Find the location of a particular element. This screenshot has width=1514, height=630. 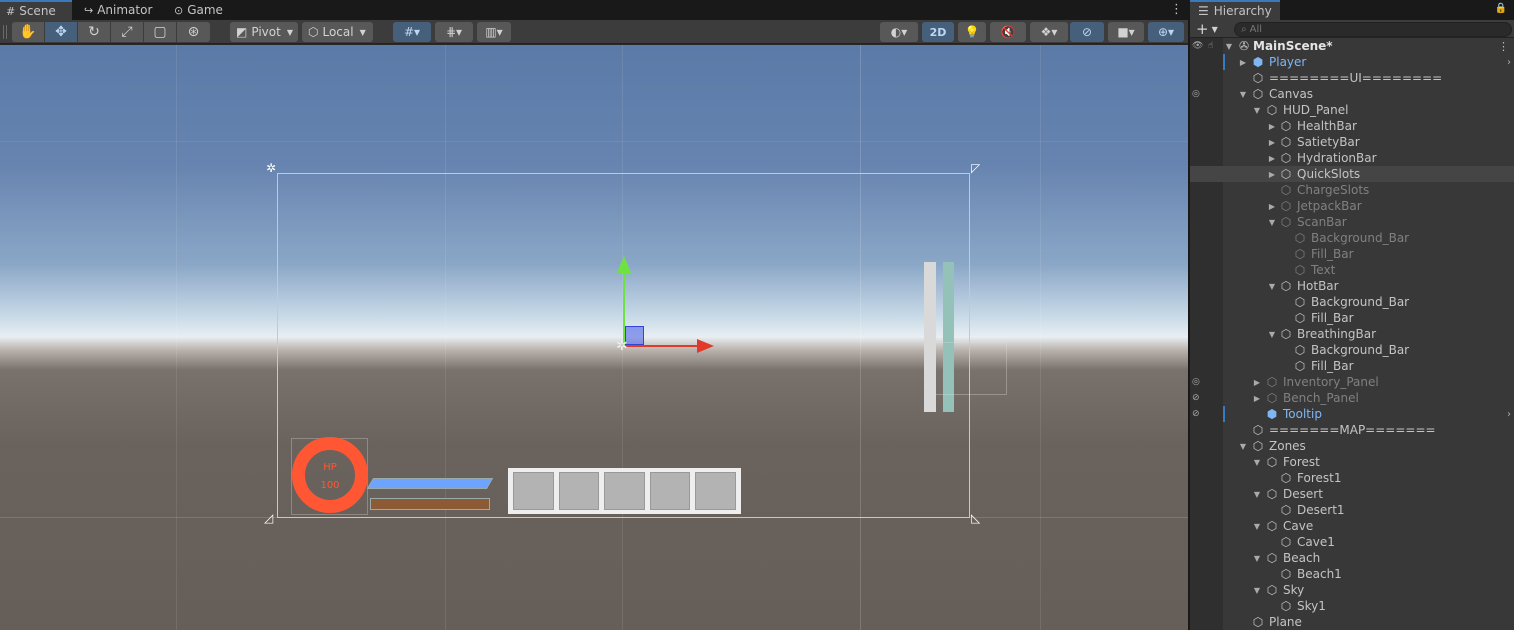

hierarchy-item-chargeslots: ⬡ ChargeSlots is located at coordinates (1352, 190).